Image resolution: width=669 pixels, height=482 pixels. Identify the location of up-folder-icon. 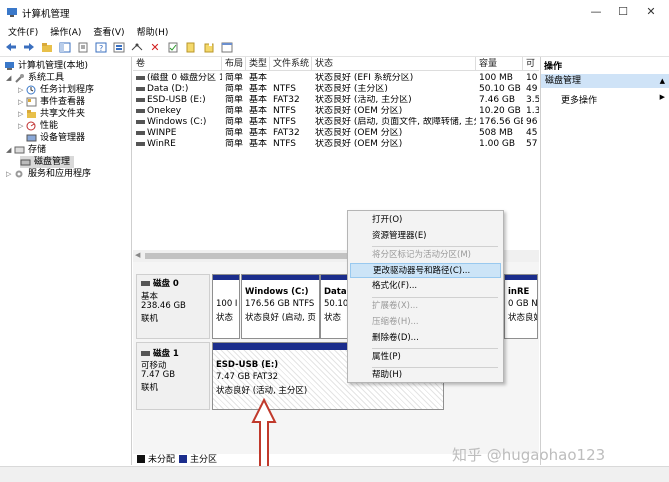
(47, 47).